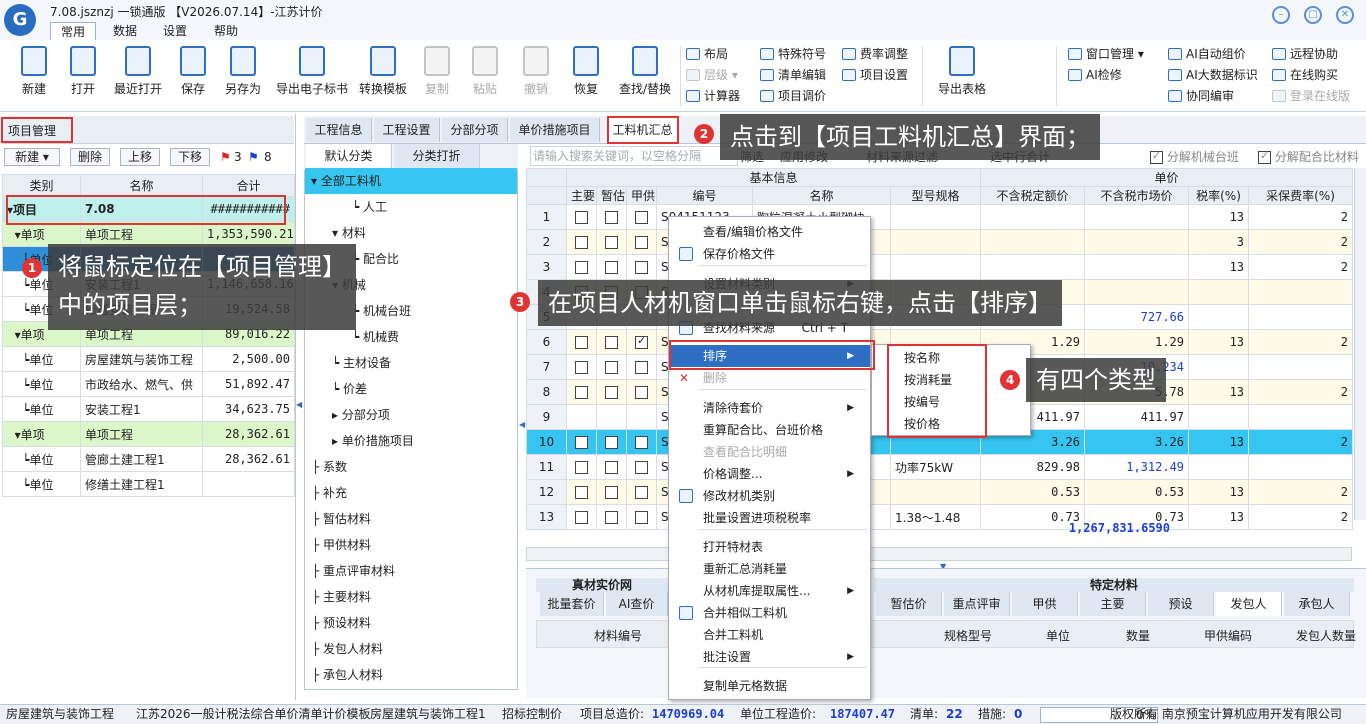  Describe the element at coordinates (769, 474) in the screenshot. I see `menu-item: 价格调整... ▶` at that location.